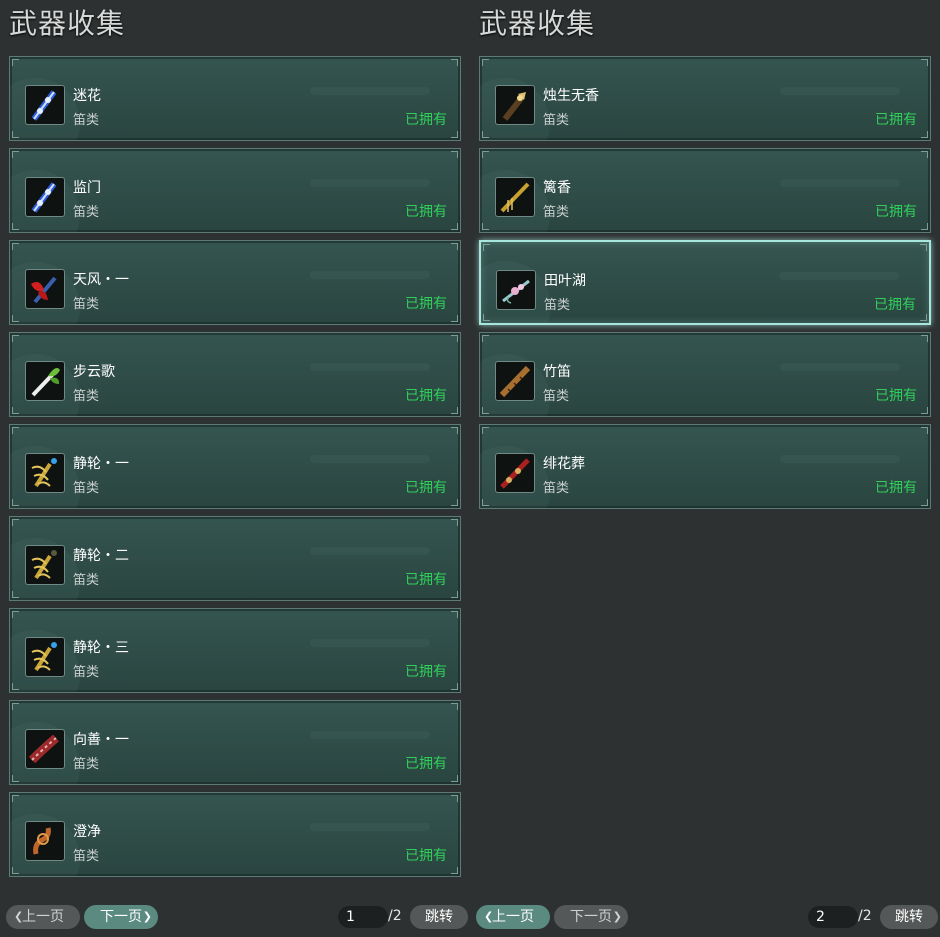 This screenshot has width=940, height=937. What do you see at coordinates (565, 281) in the screenshot?
I see `weapon-name: 田叶湖` at bounding box center [565, 281].